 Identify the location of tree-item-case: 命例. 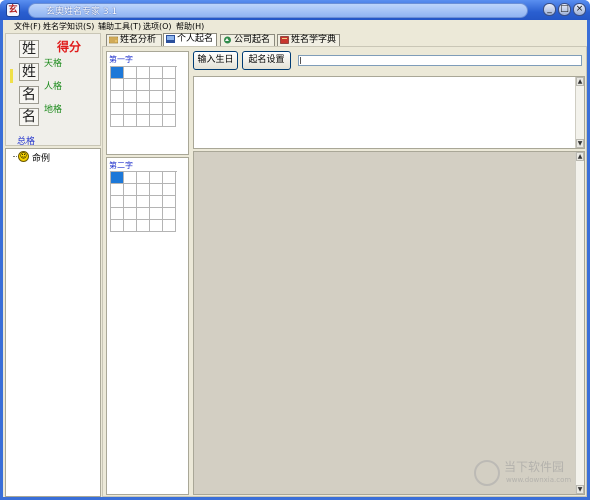
(41, 157).